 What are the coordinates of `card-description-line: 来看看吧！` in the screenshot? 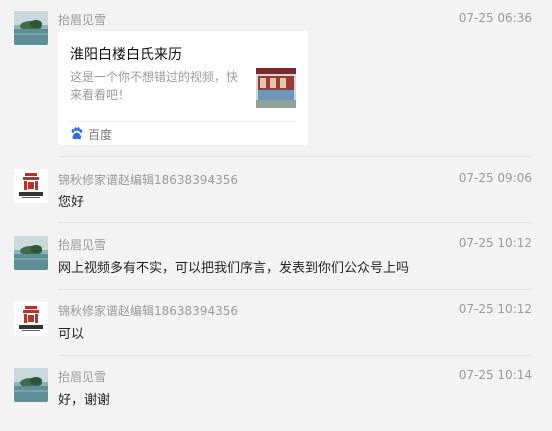 It's located at (100, 95).